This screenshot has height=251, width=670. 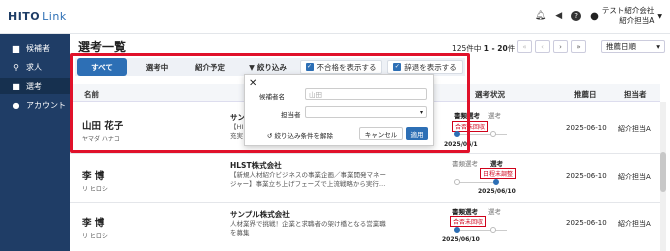 I want to click on top-bar: 🔔︎ ◀ ? ● テスト紹介会社 紹介担当A ▼, so click(x=370, y=17).